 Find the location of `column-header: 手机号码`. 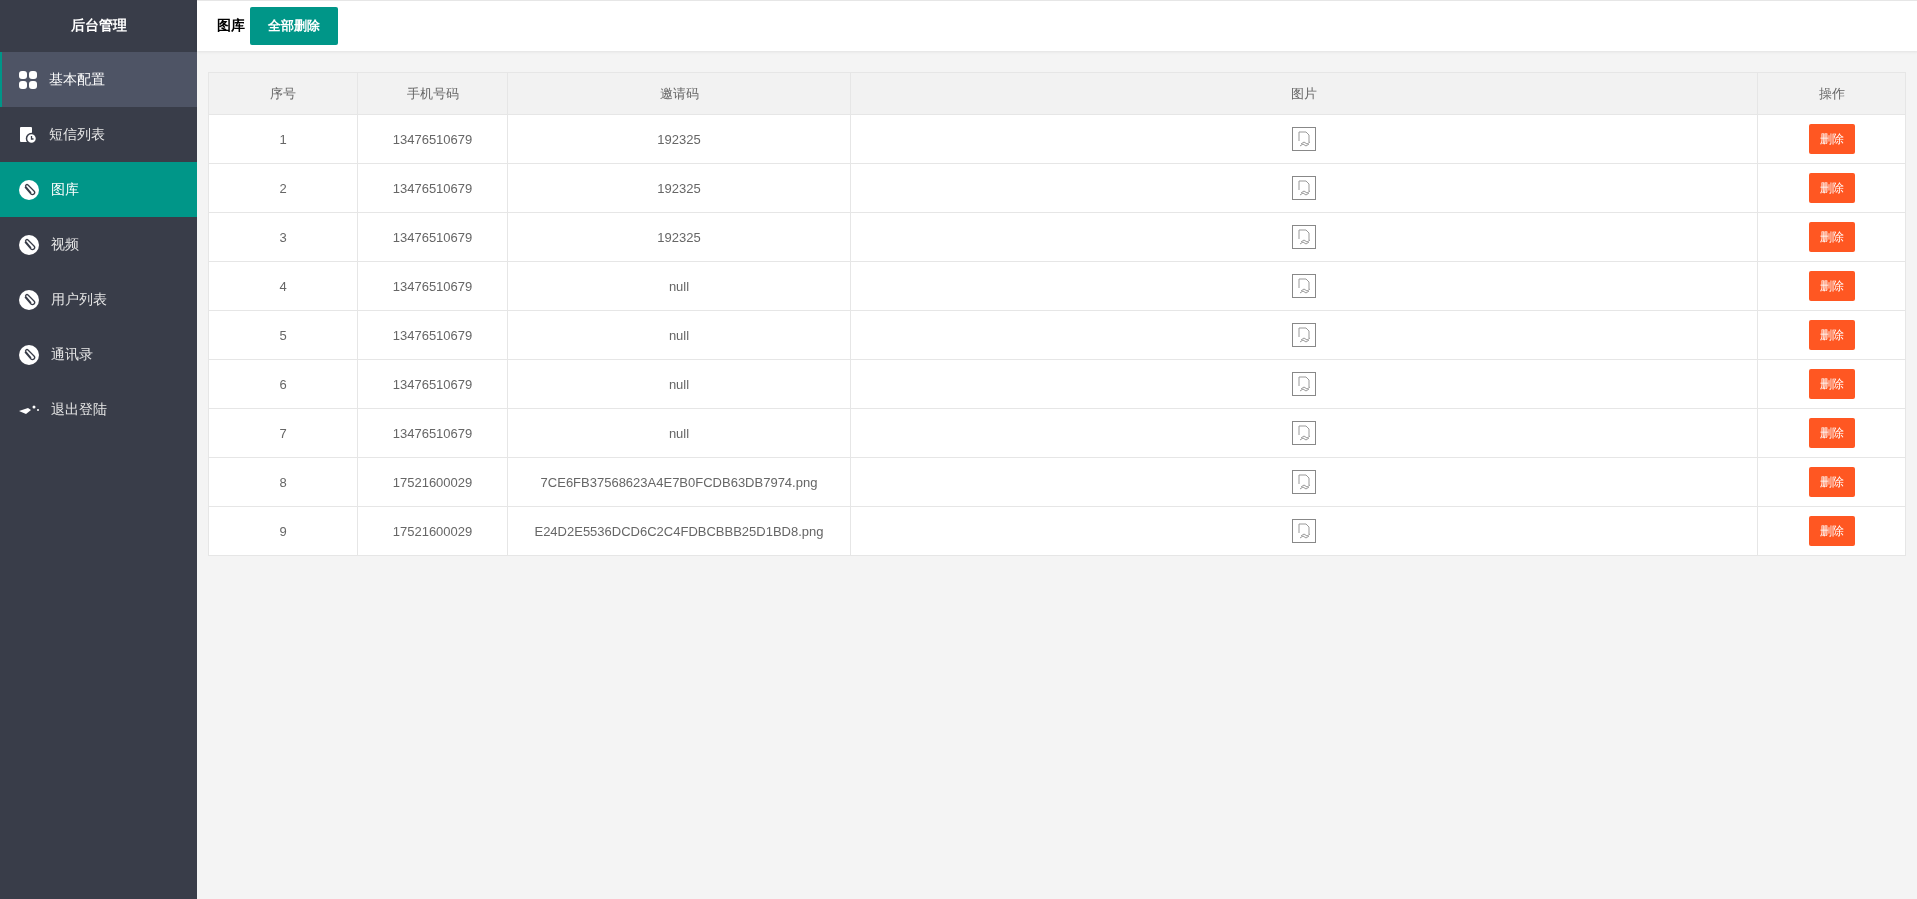

column-header: 手机号码 is located at coordinates (432, 93).